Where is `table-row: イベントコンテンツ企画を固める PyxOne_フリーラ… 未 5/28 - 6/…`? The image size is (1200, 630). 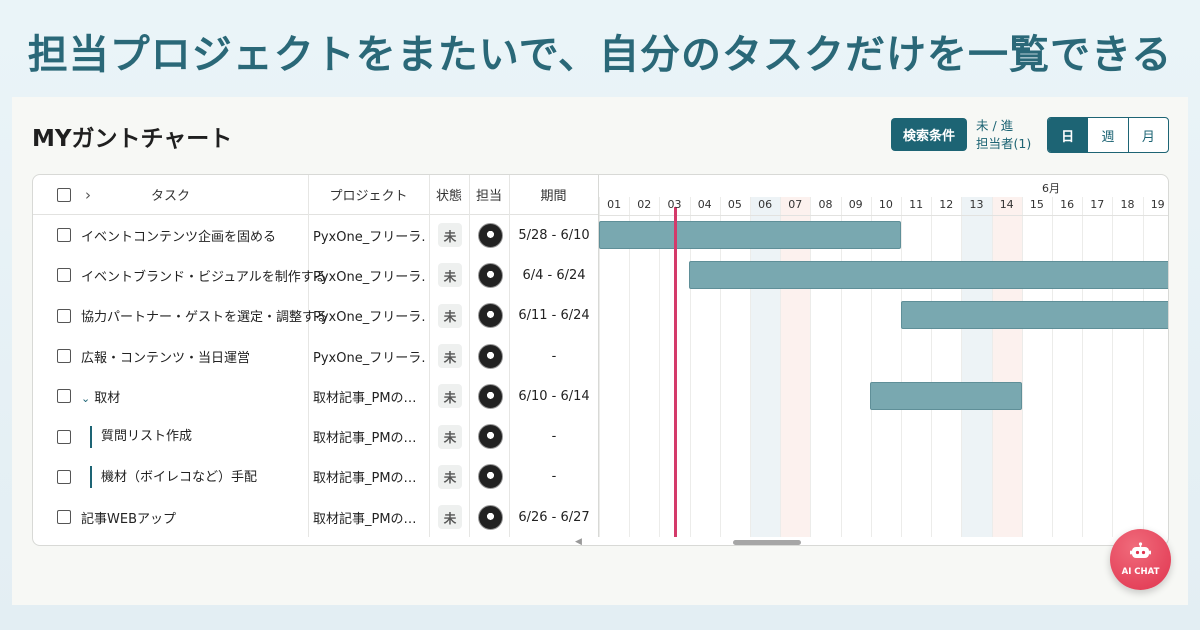
table-row: イベントコンテンツ企画を固める PyxOne_フリーラ… 未 5/28 - 6/… is located at coordinates (315, 235).